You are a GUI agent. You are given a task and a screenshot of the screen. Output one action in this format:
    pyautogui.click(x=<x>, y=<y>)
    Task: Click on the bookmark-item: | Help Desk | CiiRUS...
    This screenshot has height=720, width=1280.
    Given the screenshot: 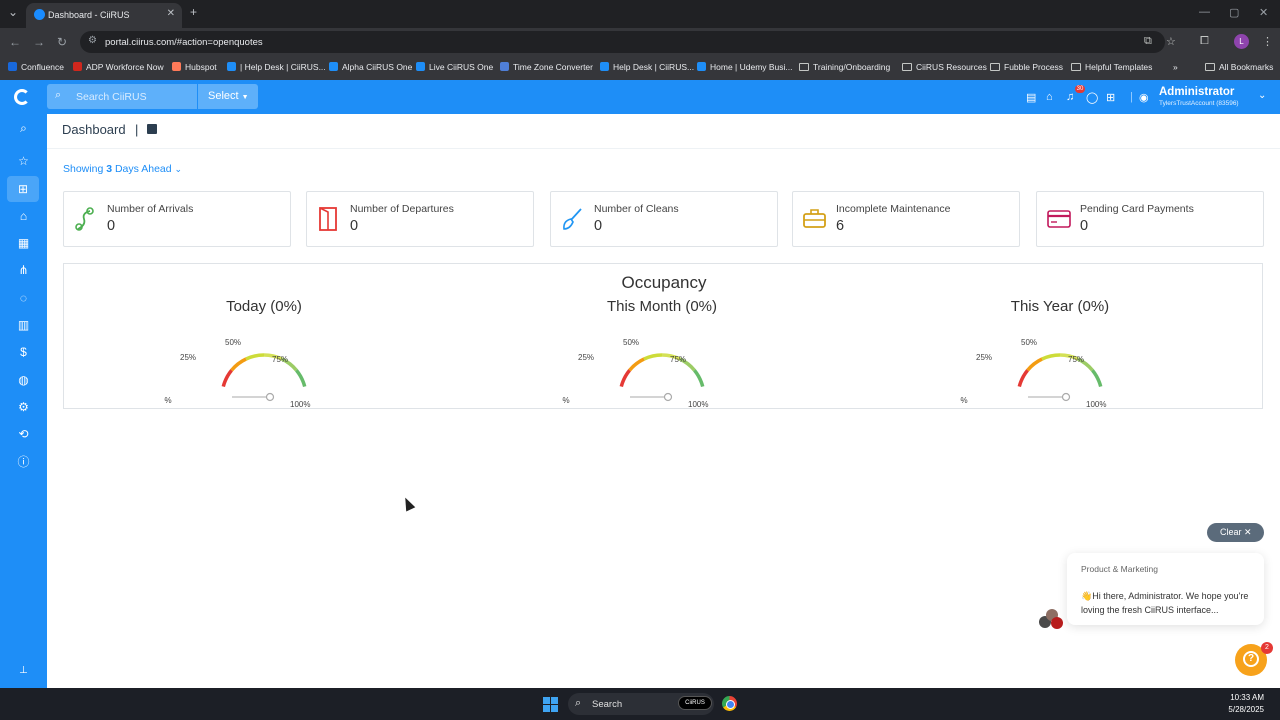 What is the action you would take?
    pyautogui.click(x=276, y=67)
    